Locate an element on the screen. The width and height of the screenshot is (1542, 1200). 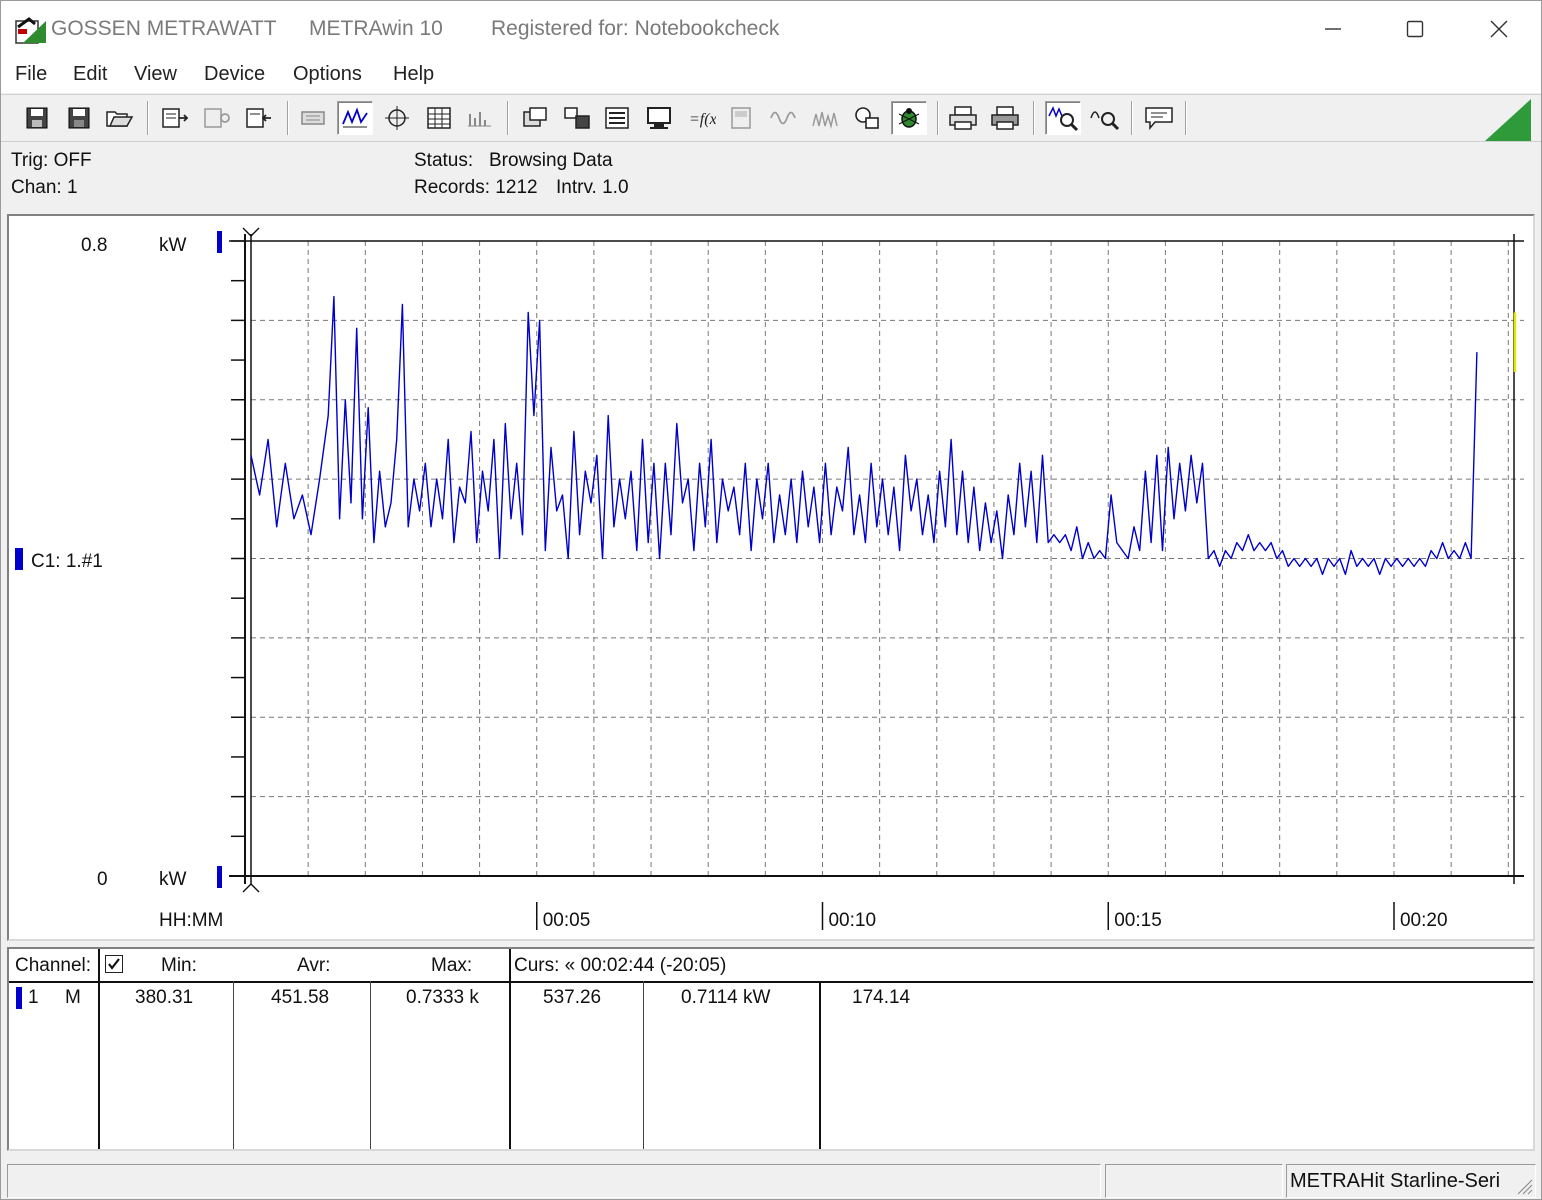
minimize-button is located at coordinates (1333, 29).